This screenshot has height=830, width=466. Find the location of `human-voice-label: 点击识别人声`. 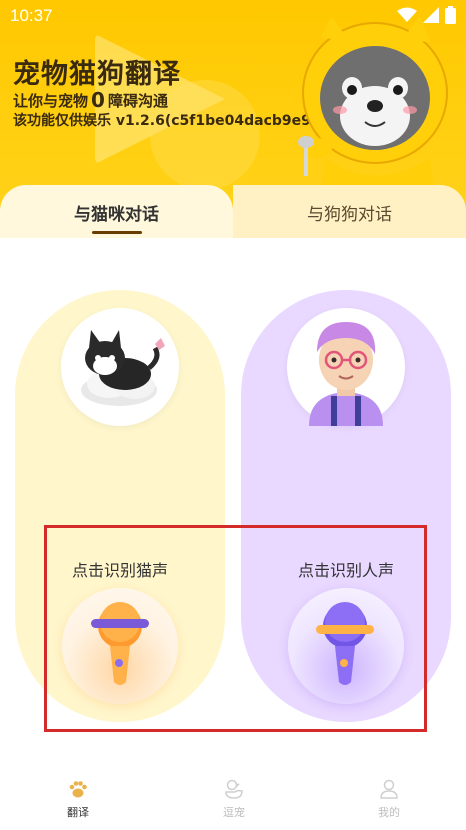

human-voice-label: 点击识别人声 is located at coordinates (345, 570).